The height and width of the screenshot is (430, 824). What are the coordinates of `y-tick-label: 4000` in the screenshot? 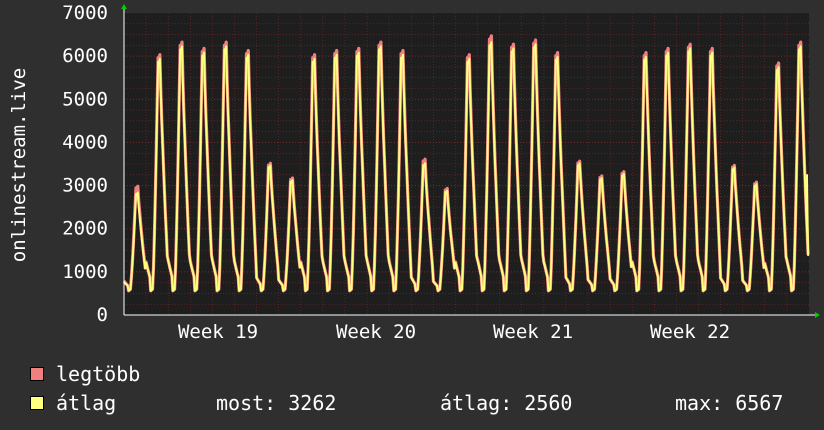 It's located at (85, 142).